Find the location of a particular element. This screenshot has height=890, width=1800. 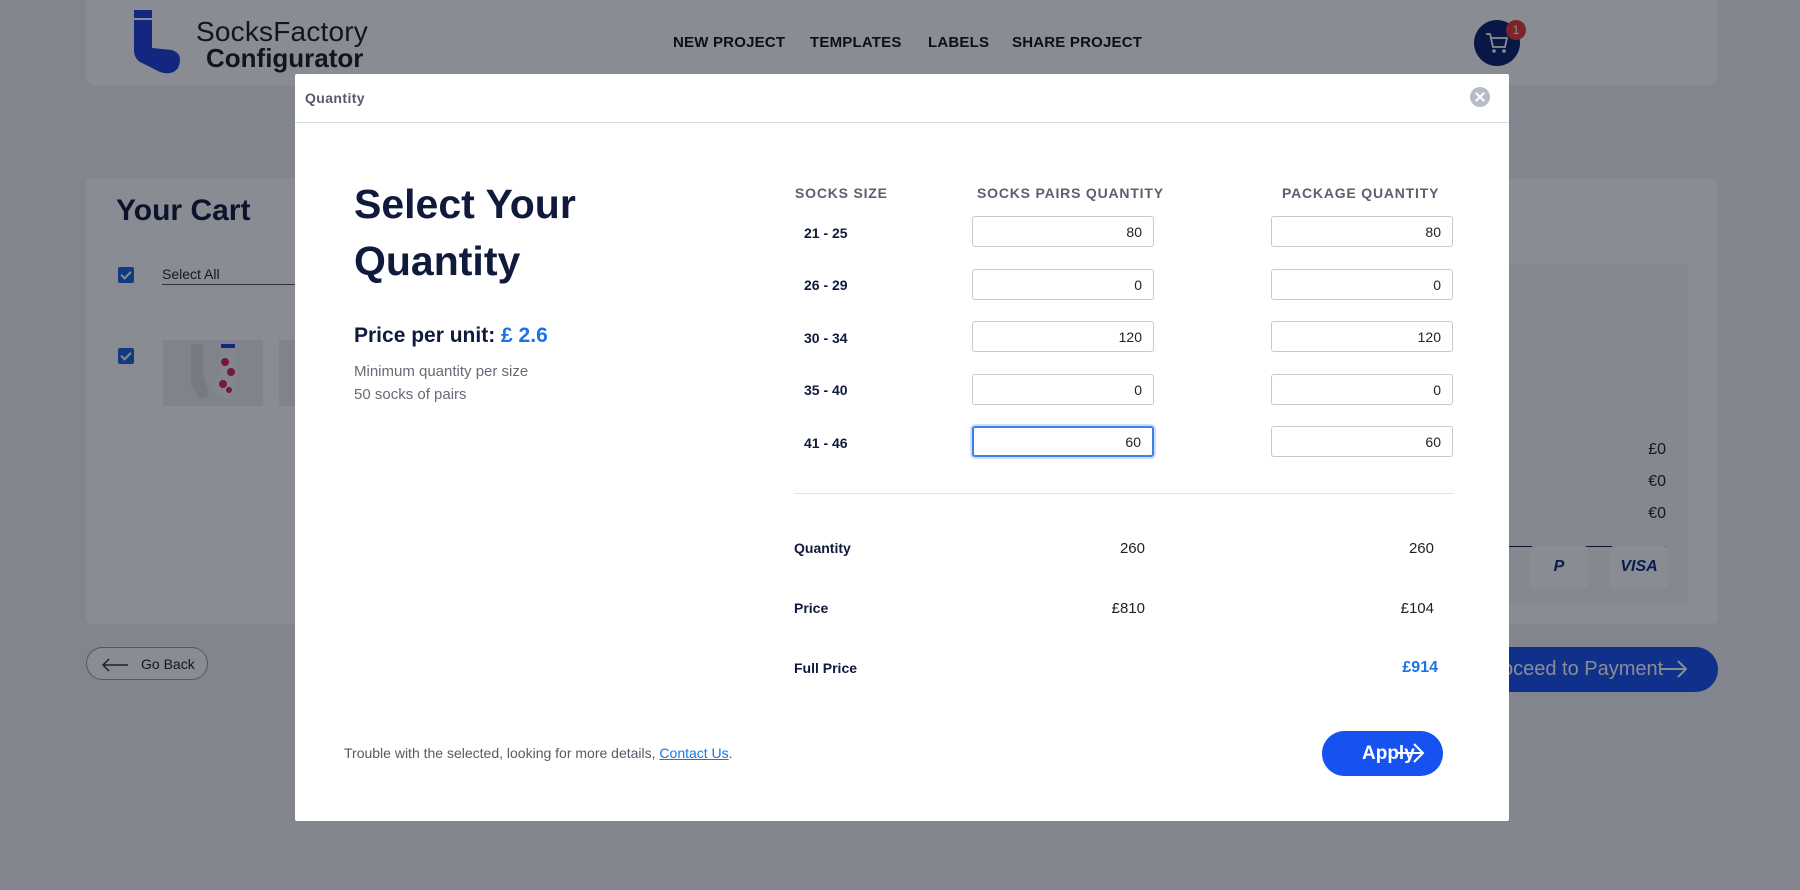

price-package-total: £104 is located at coordinates (1417, 608).